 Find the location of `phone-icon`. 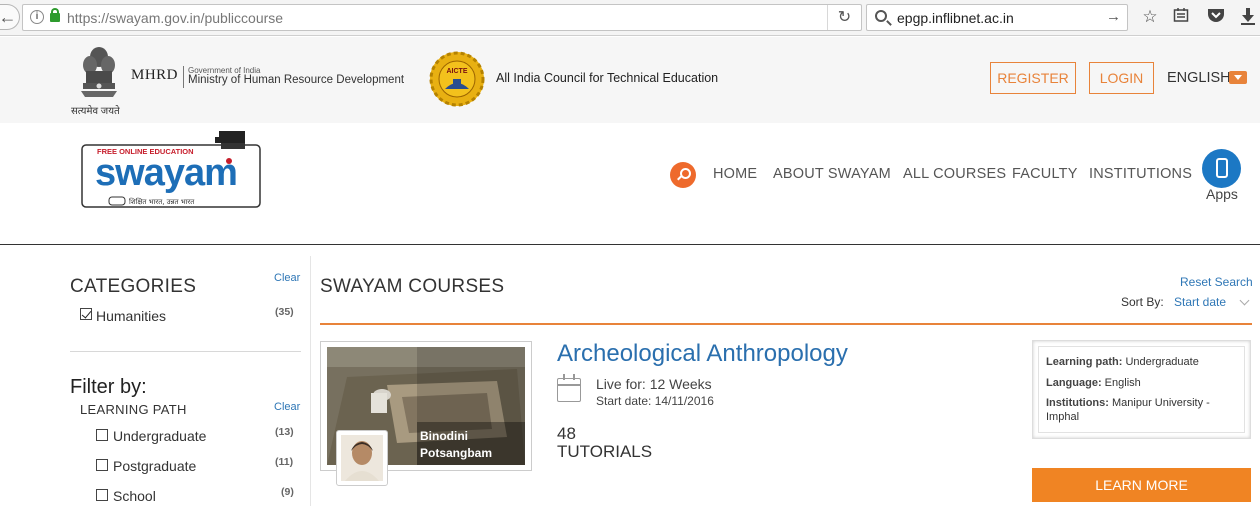

phone-icon is located at coordinates (1222, 168).